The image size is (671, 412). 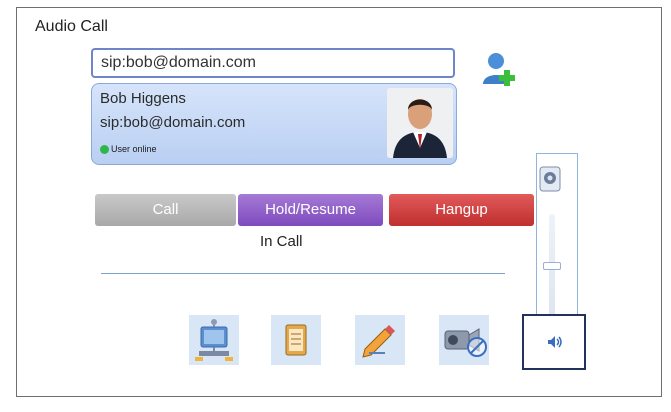 I want to click on call-button: Call, so click(x=165, y=210).